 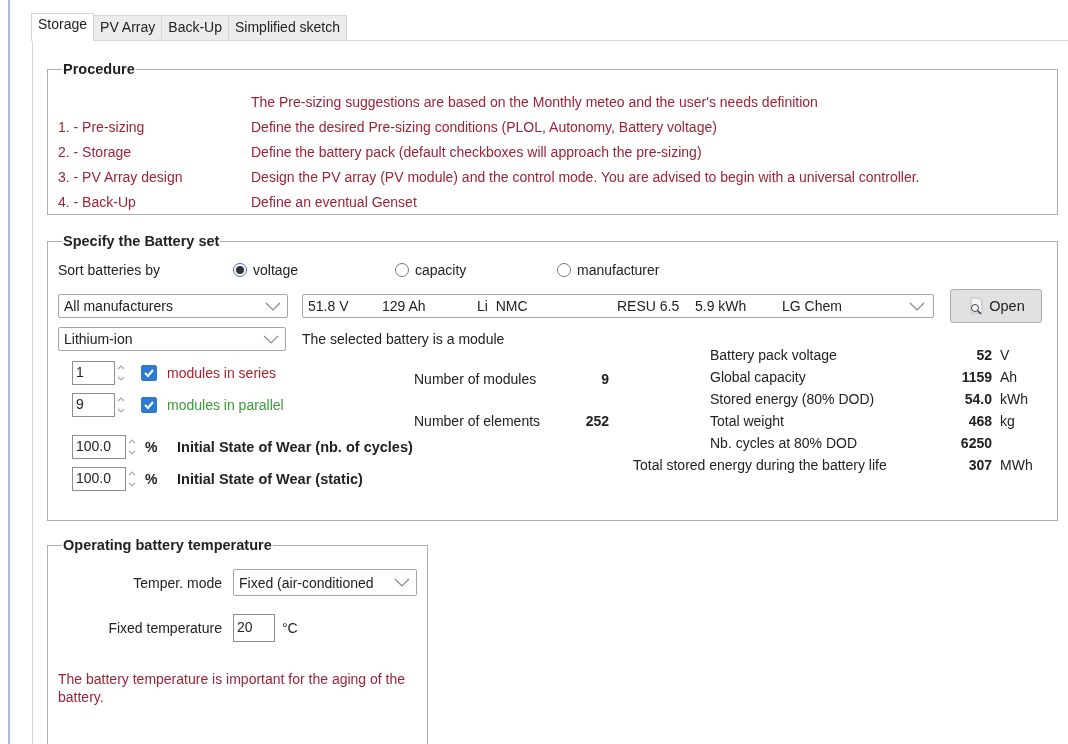 I want to click on stat-value: 6250, so click(x=975, y=443).